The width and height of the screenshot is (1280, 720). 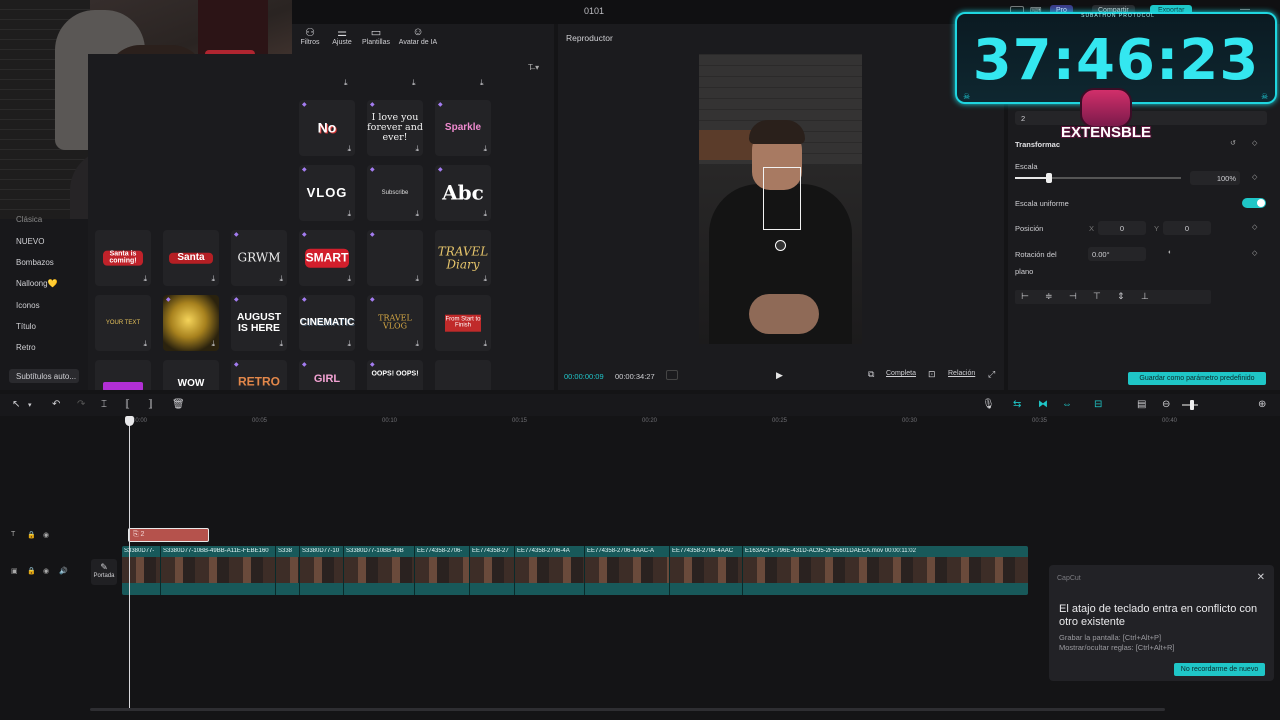 What do you see at coordinates (1187, 228) in the screenshot?
I see `position-y-input: 0` at bounding box center [1187, 228].